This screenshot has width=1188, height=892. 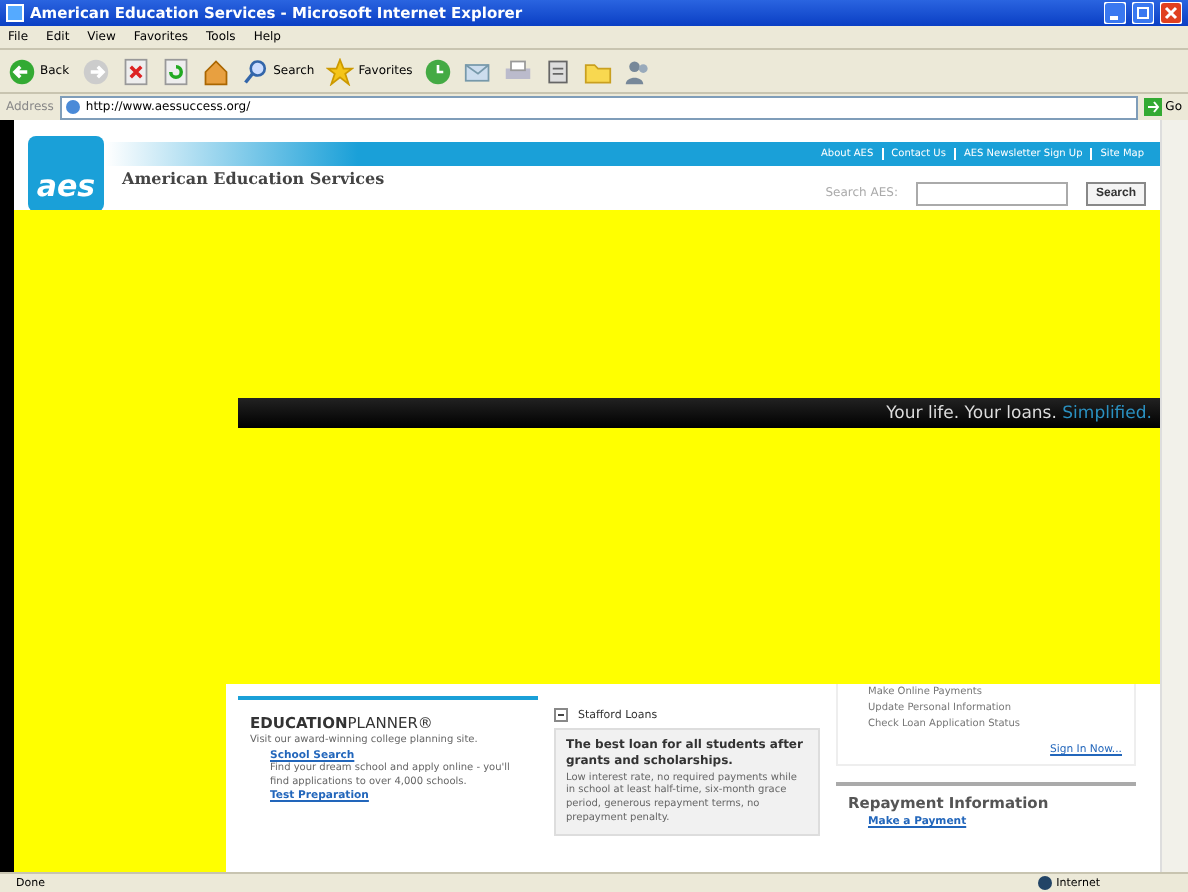 What do you see at coordinates (561, 715) in the screenshot?
I see `collapse-icon` at bounding box center [561, 715].